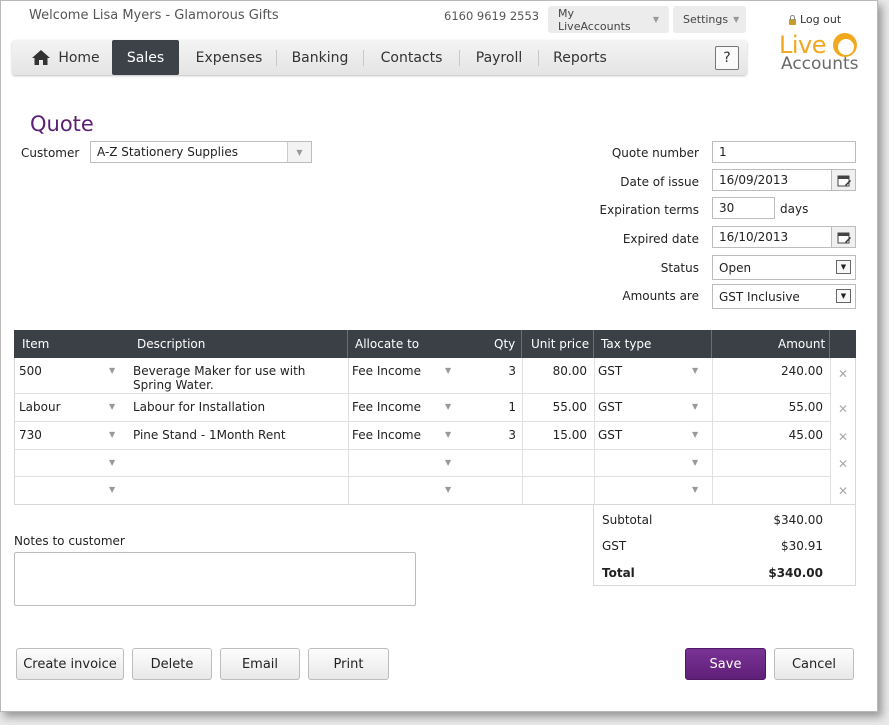 The image size is (889, 725). What do you see at coordinates (495, 404) in the screenshot?
I see `qty-cell: 1` at bounding box center [495, 404].